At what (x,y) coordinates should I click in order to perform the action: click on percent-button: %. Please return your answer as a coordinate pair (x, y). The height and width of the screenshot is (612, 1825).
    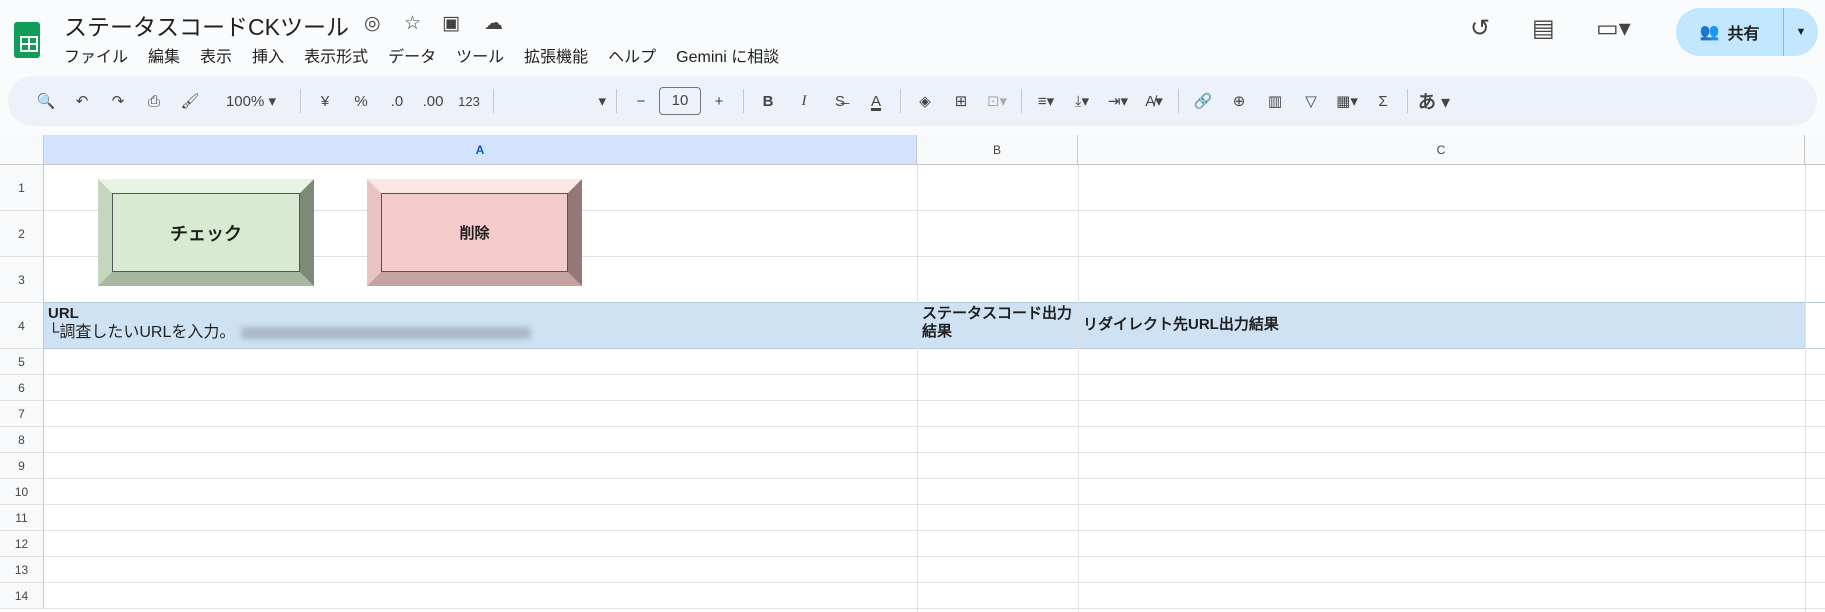
    Looking at the image, I should click on (361, 101).